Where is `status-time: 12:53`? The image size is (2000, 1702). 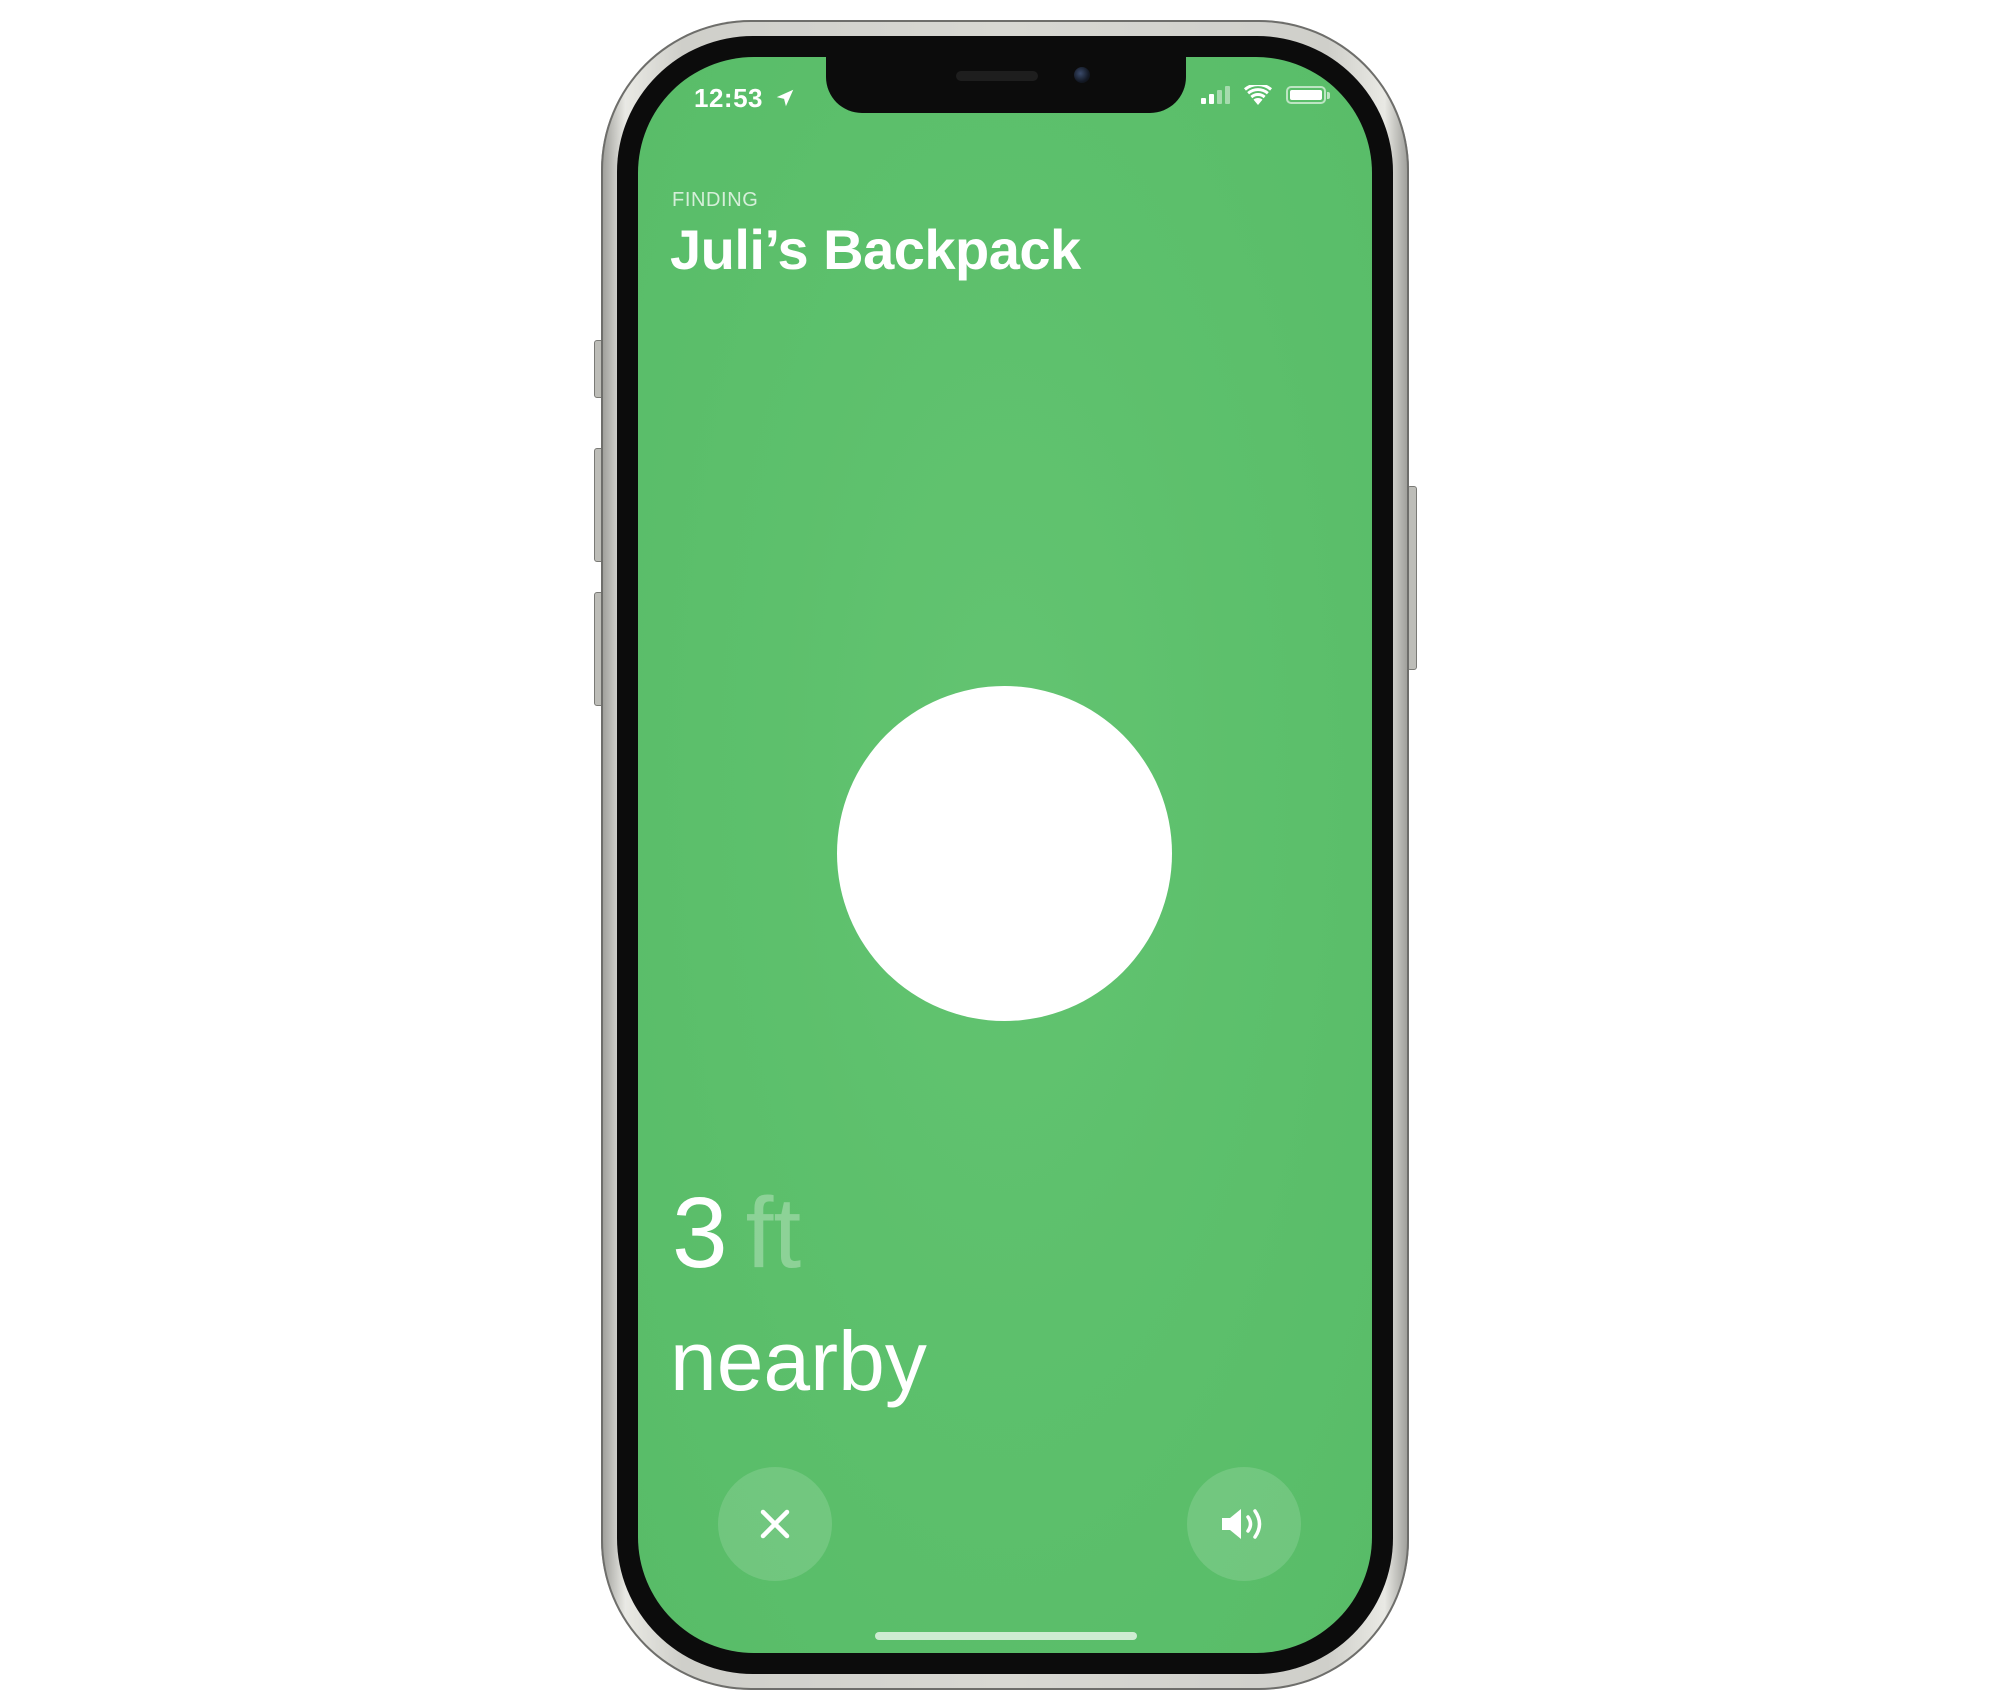
status-time: 12:53 is located at coordinates (728, 98).